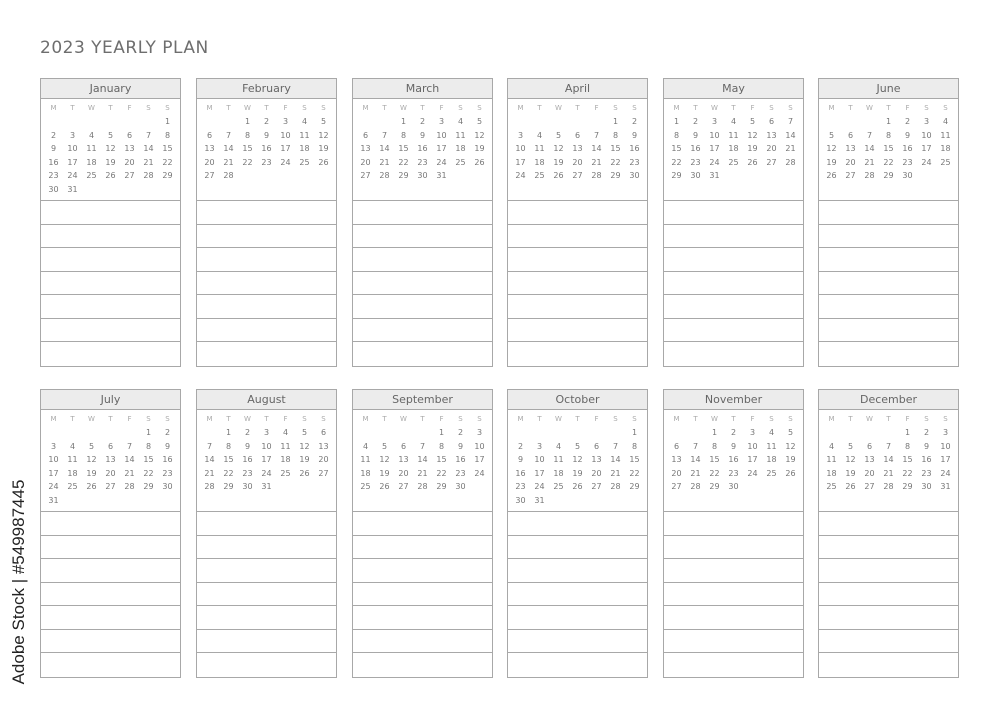 This screenshot has height=707, width=1000. Describe the element at coordinates (167, 446) in the screenshot. I see `day-cell: 9` at that location.